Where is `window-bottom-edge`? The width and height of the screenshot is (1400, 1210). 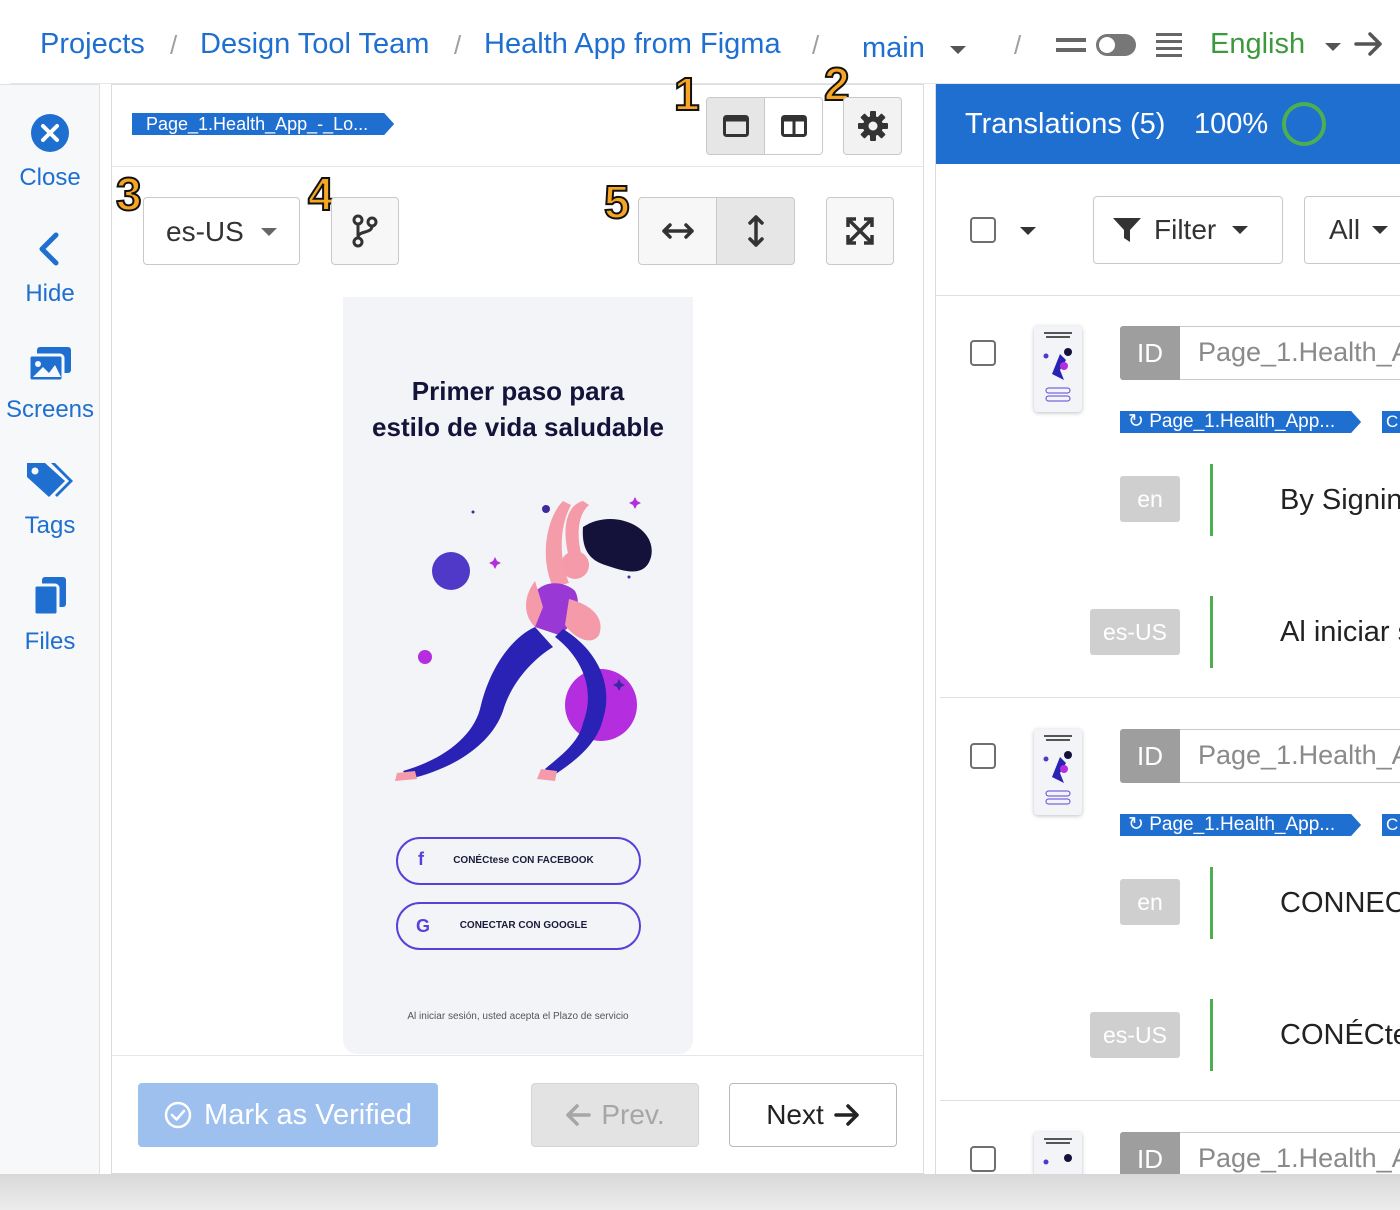
window-bottom-edge is located at coordinates (700, 1192).